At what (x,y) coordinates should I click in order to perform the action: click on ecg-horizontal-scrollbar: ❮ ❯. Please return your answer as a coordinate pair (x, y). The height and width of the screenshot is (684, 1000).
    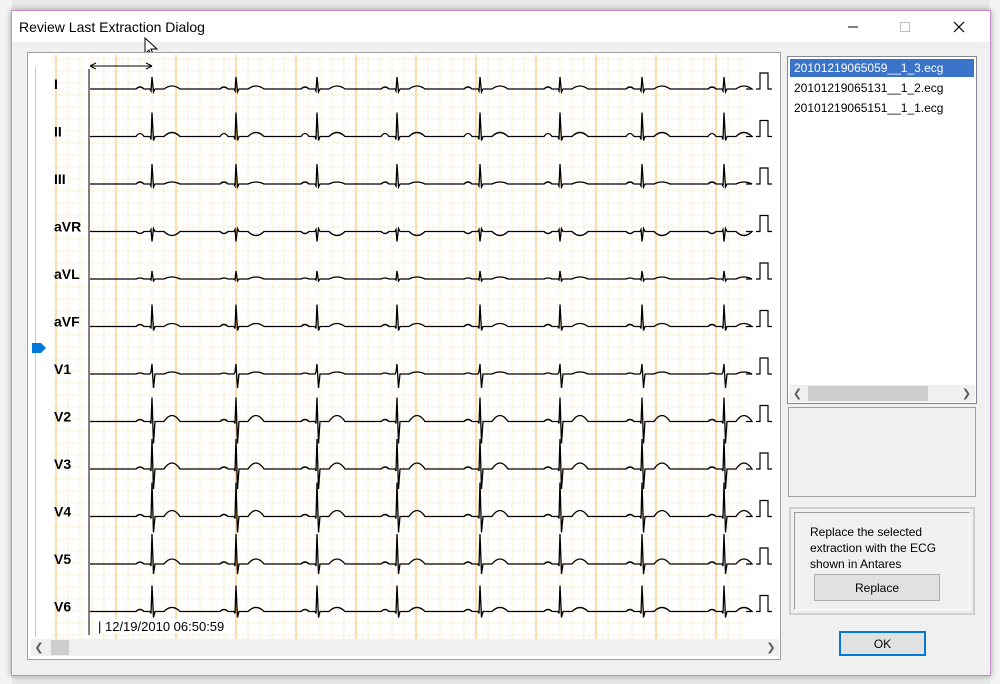
    Looking at the image, I should click on (405, 647).